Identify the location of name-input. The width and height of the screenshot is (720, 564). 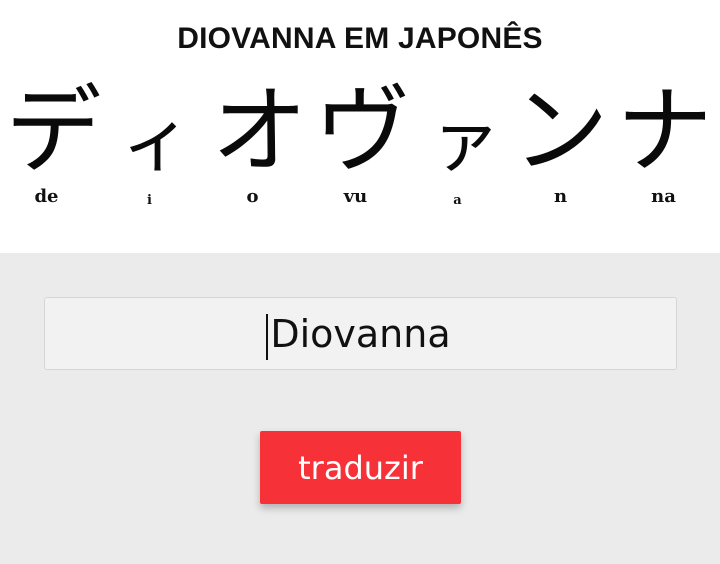
(360, 333).